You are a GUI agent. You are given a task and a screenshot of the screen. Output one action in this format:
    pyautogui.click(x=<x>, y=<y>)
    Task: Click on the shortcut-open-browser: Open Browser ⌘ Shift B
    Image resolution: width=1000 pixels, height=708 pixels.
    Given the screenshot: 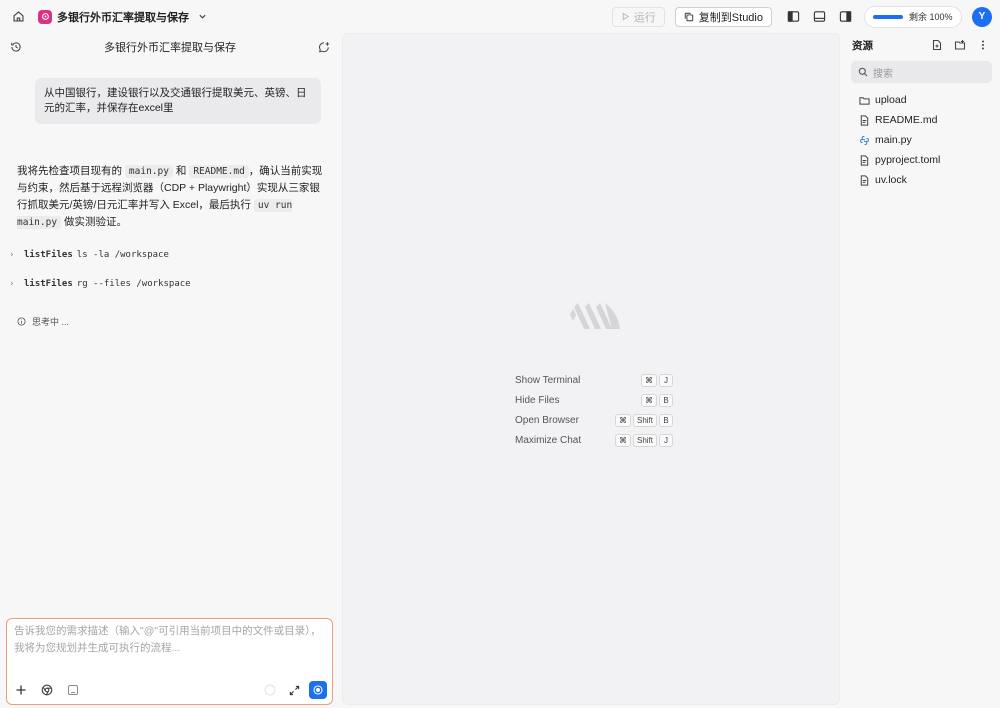 What is the action you would take?
    pyautogui.click(x=594, y=420)
    